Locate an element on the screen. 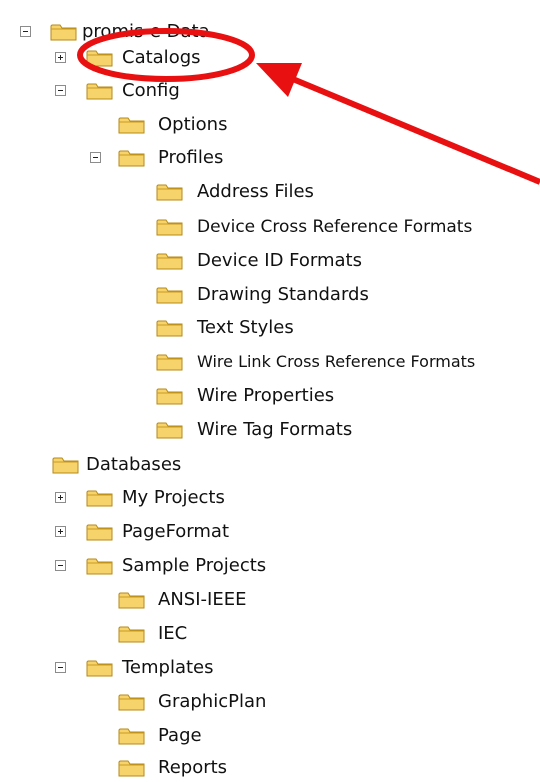 The height and width of the screenshot is (782, 540). tree-node-catalogs: Catalogs is located at coordinates (120, 58).